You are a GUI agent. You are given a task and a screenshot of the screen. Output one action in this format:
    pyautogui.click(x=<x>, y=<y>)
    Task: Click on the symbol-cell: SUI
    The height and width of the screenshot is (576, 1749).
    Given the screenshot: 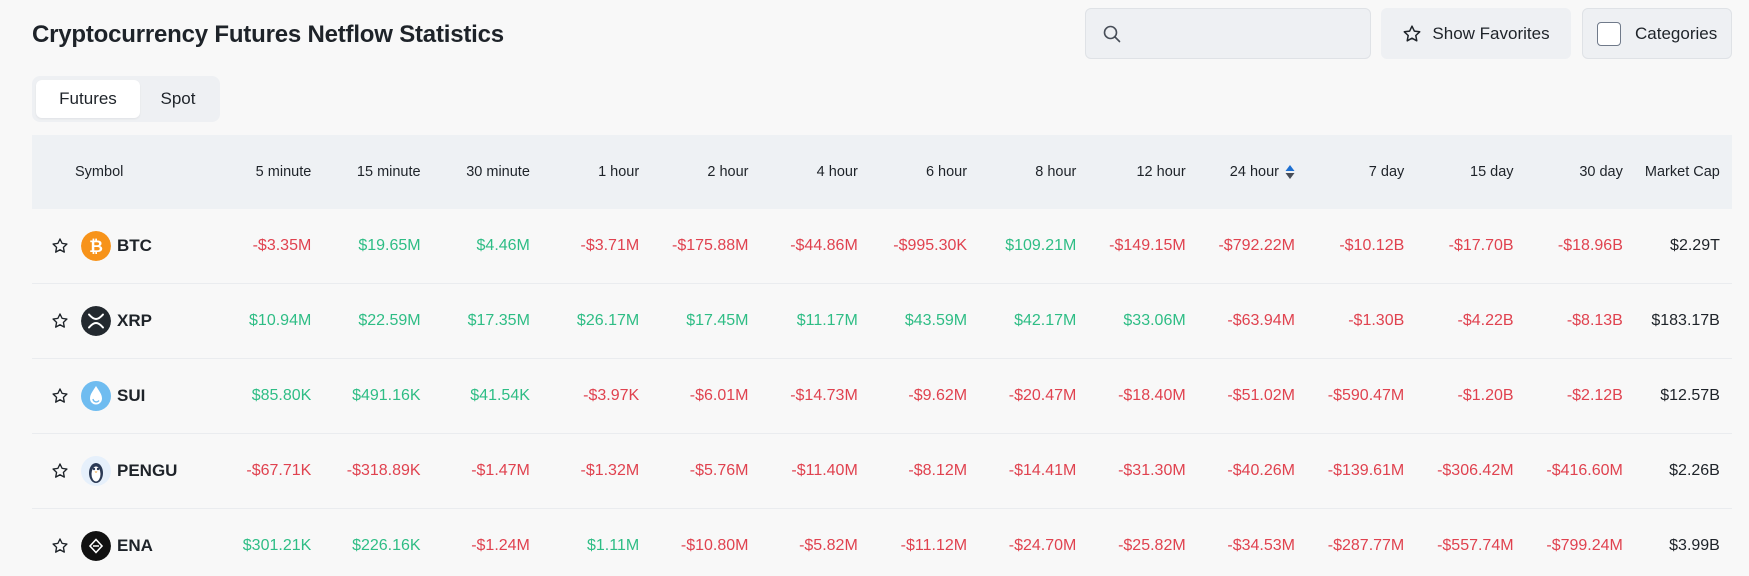 What is the action you would take?
    pyautogui.click(x=117, y=396)
    